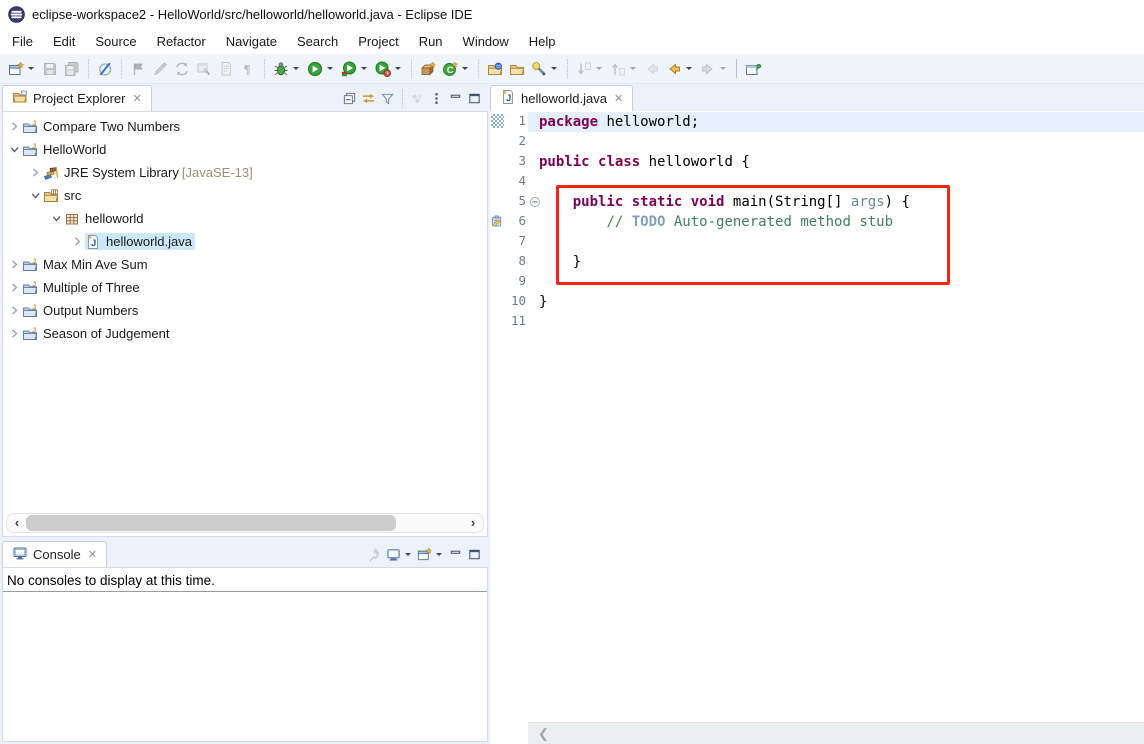 The height and width of the screenshot is (744, 1144). I want to click on editor-horizontal-scrollbar: ❮, so click(836, 733).